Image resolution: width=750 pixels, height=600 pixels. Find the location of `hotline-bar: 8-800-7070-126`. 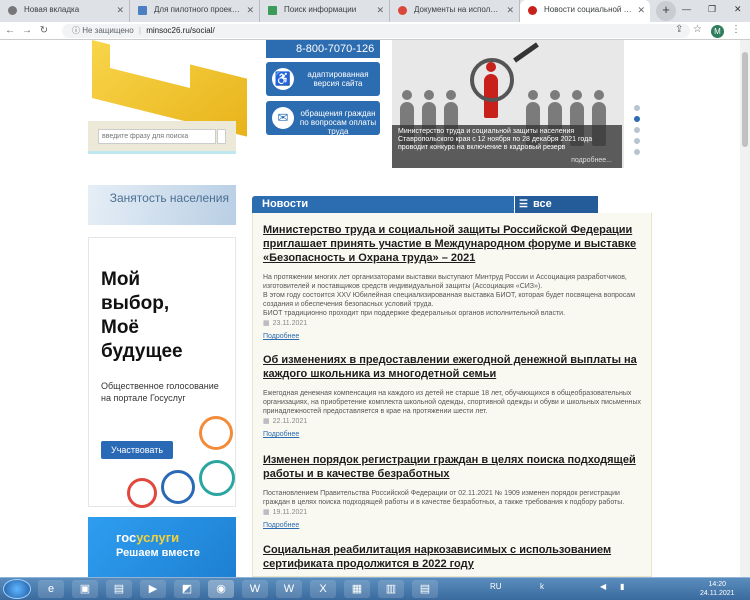

hotline-bar: 8-800-7070-126 is located at coordinates (323, 49).